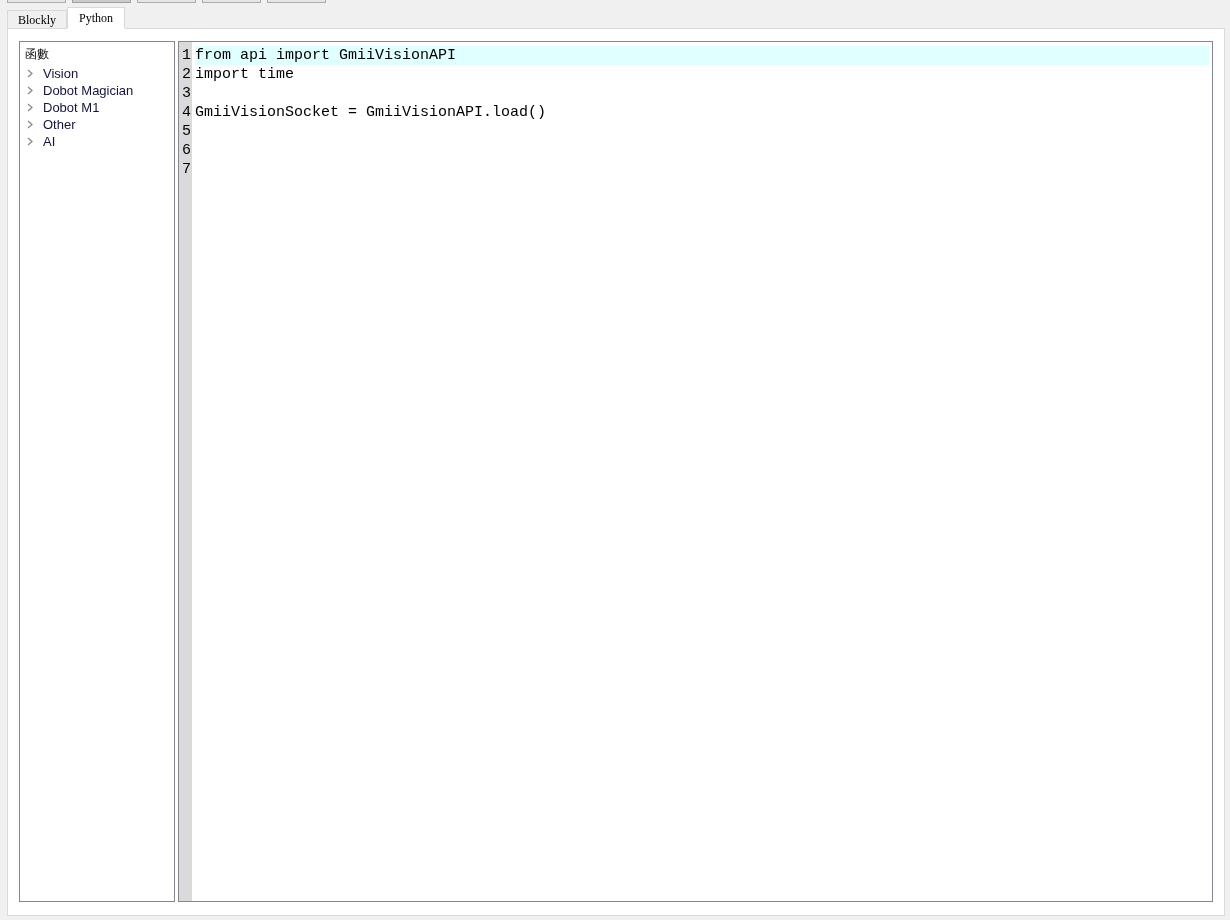 Image resolution: width=1230 pixels, height=920 pixels. What do you see at coordinates (49, 141) in the screenshot?
I see `tree-item: AI` at bounding box center [49, 141].